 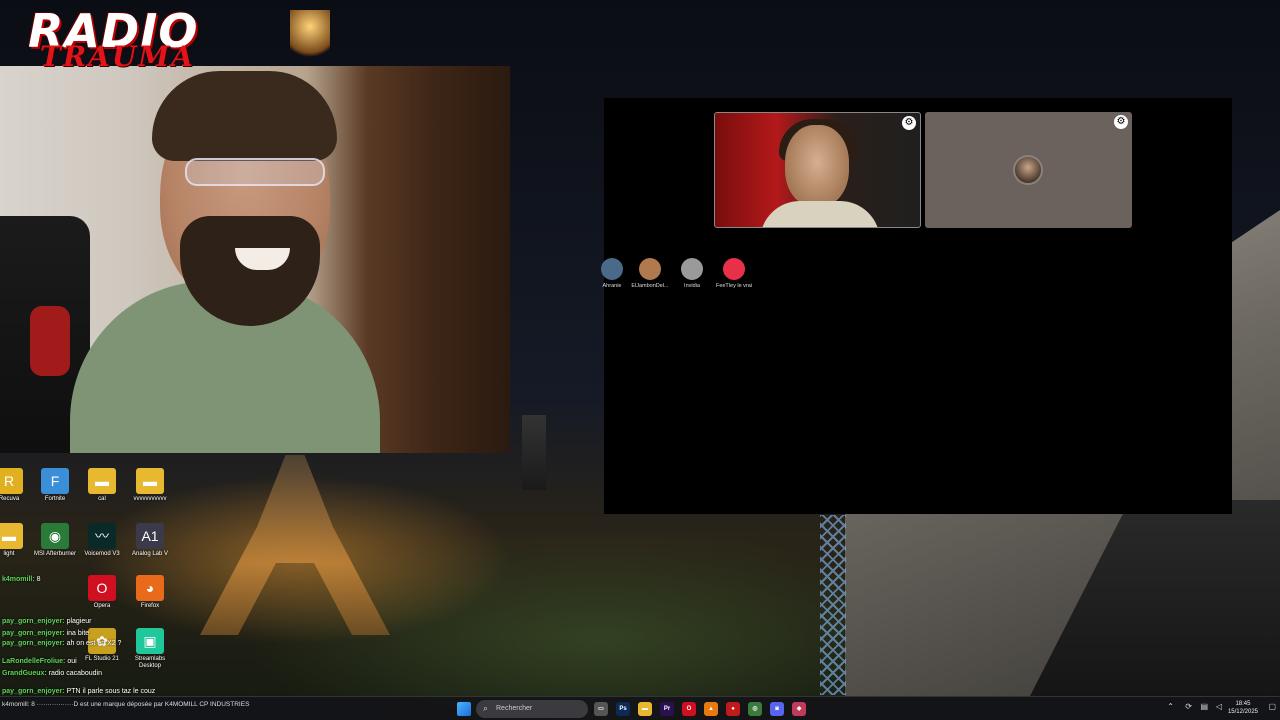 I want to click on chat-text: oui, so click(x=72, y=661).